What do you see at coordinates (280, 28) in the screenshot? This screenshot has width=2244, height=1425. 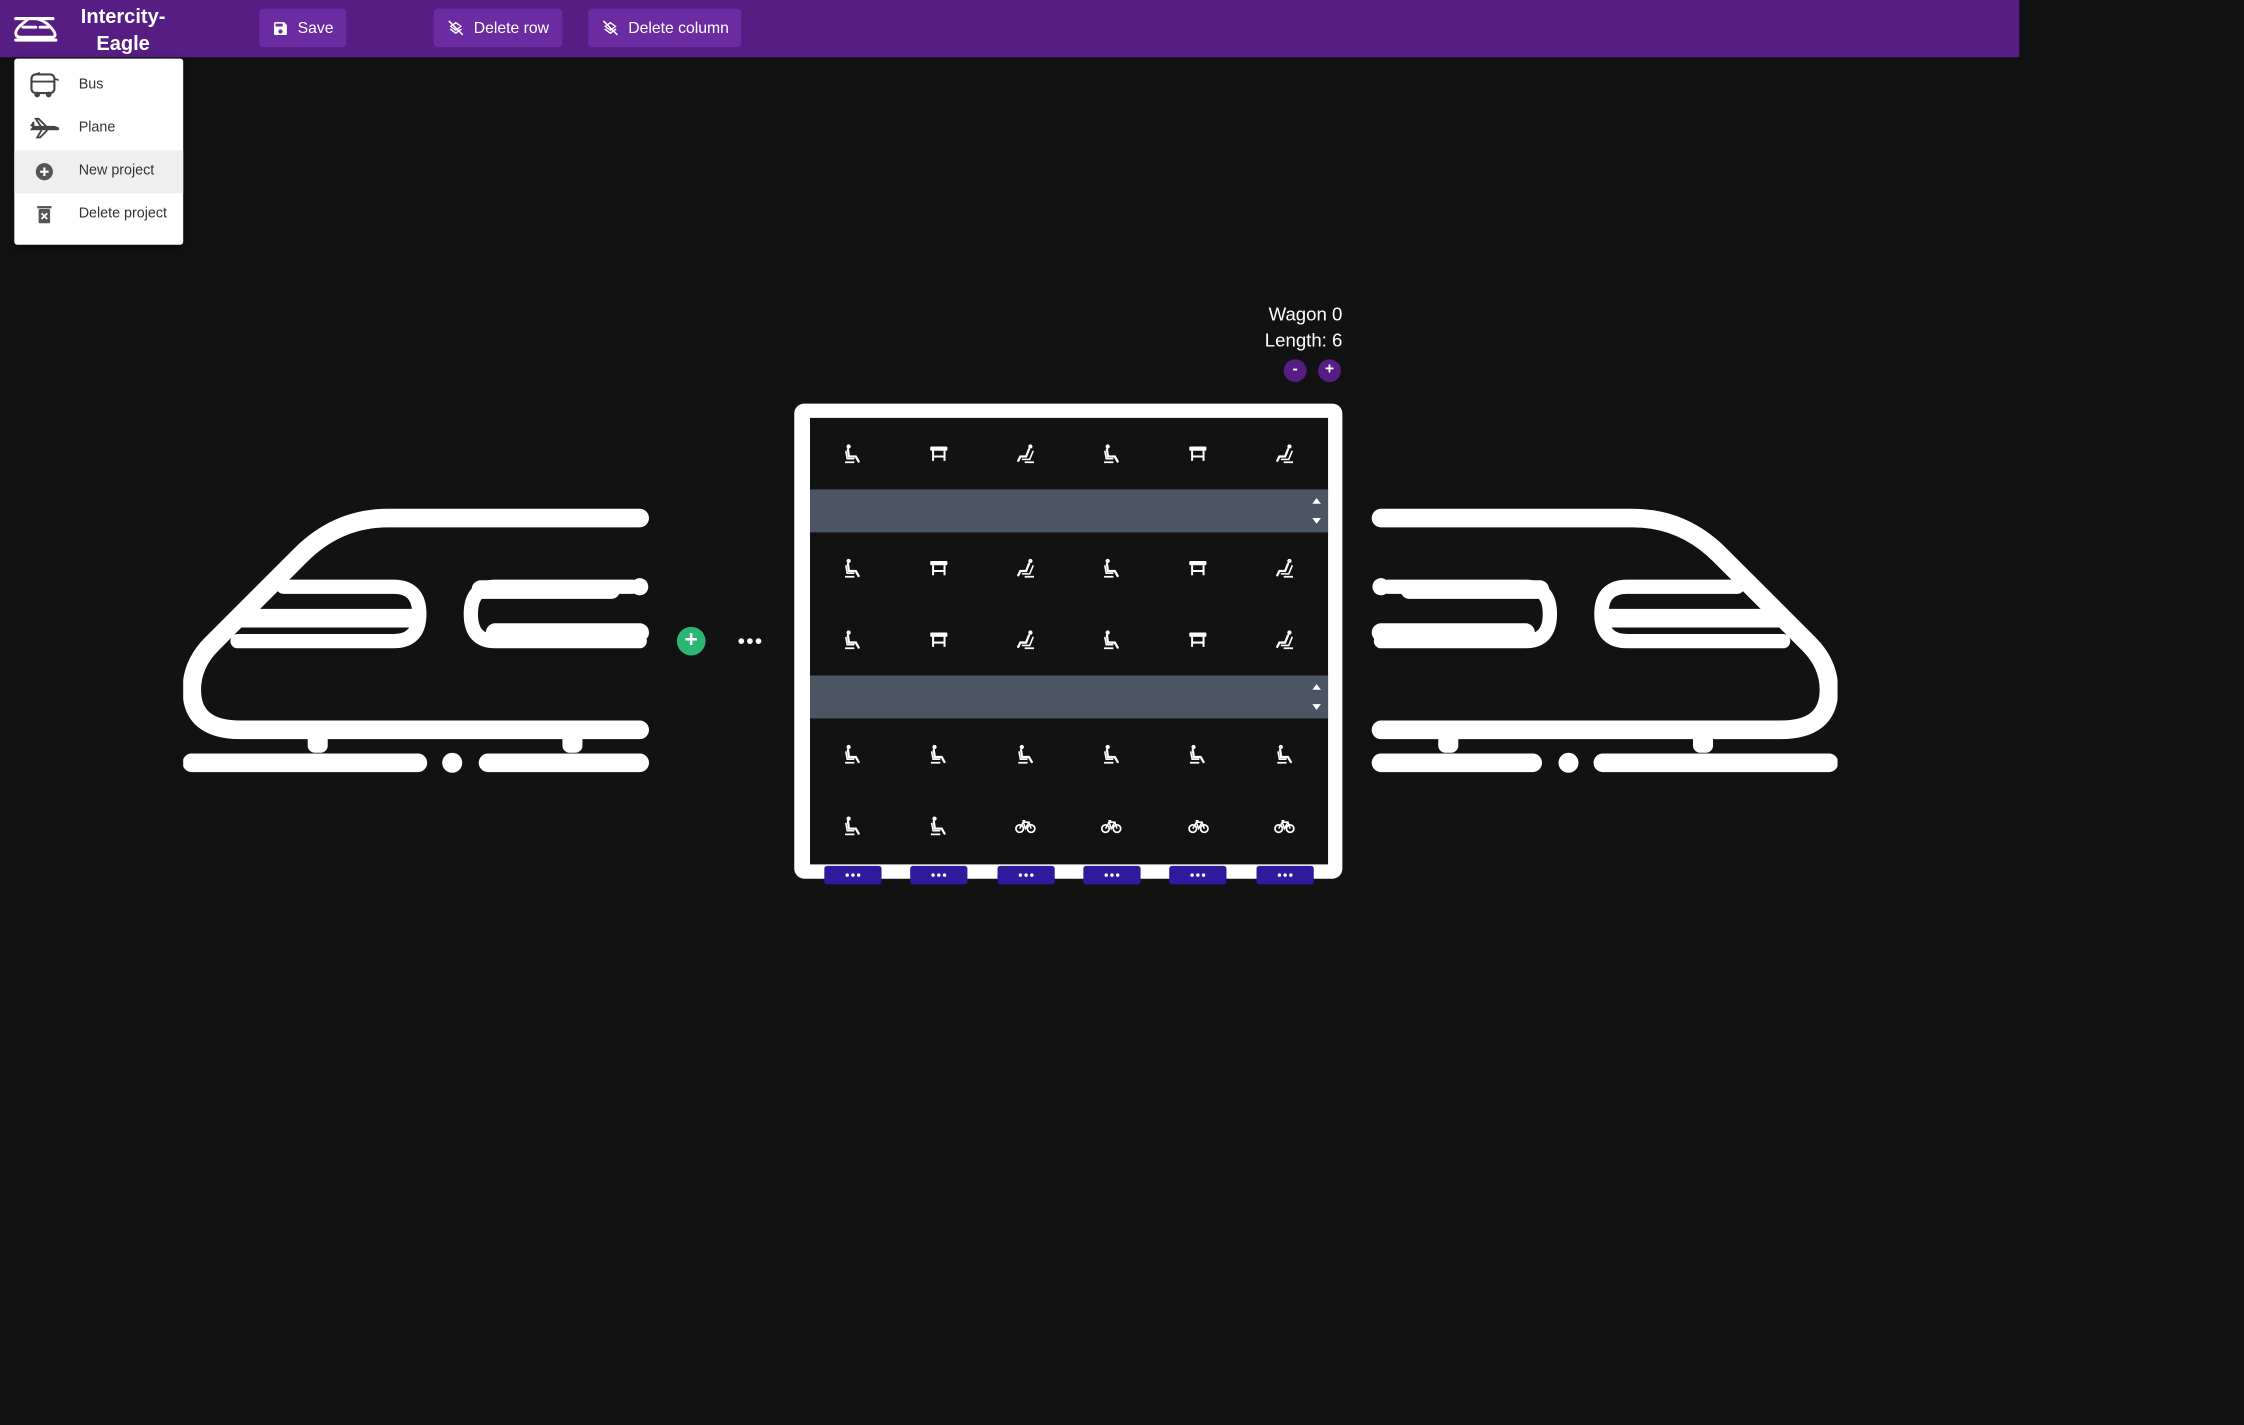 I see `save-icon` at bounding box center [280, 28].